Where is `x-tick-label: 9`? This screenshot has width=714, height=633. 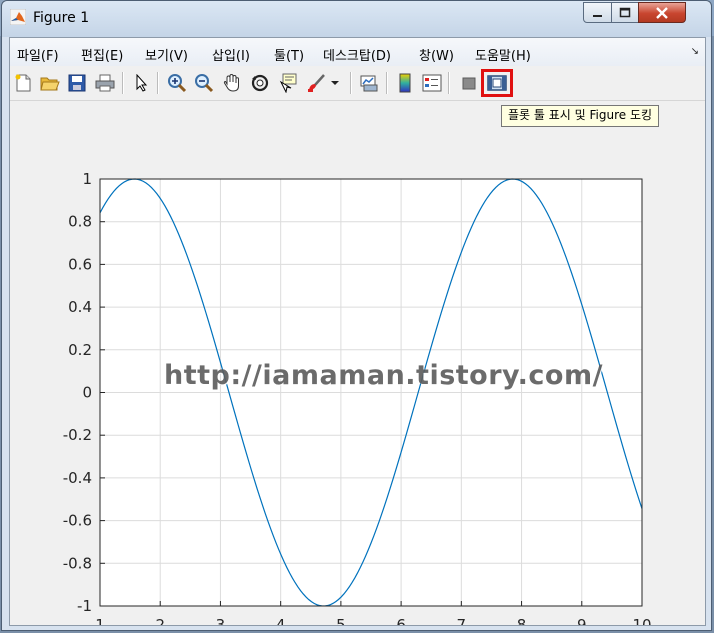
x-tick-label: 9 is located at coordinates (582, 620).